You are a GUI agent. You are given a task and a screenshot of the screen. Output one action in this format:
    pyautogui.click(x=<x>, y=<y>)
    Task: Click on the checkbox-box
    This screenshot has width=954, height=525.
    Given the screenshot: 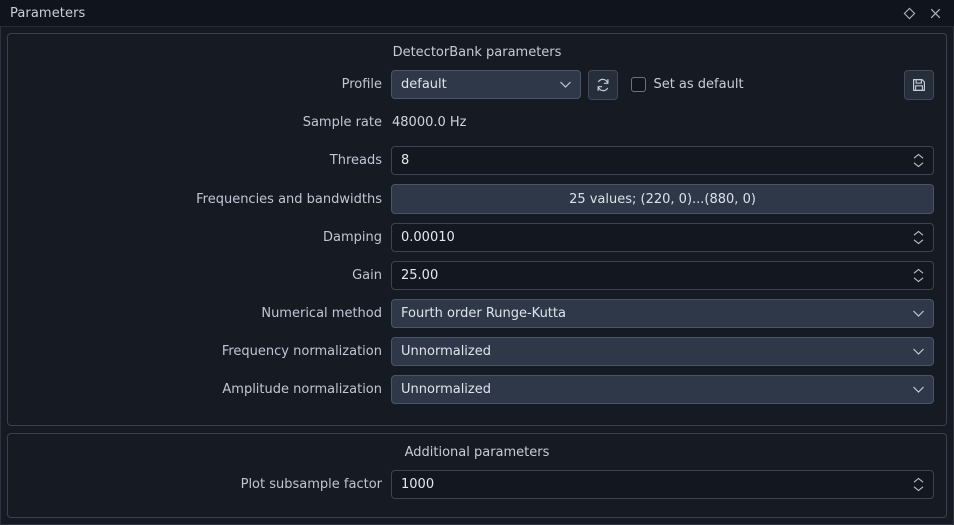 What is the action you would take?
    pyautogui.click(x=639, y=84)
    